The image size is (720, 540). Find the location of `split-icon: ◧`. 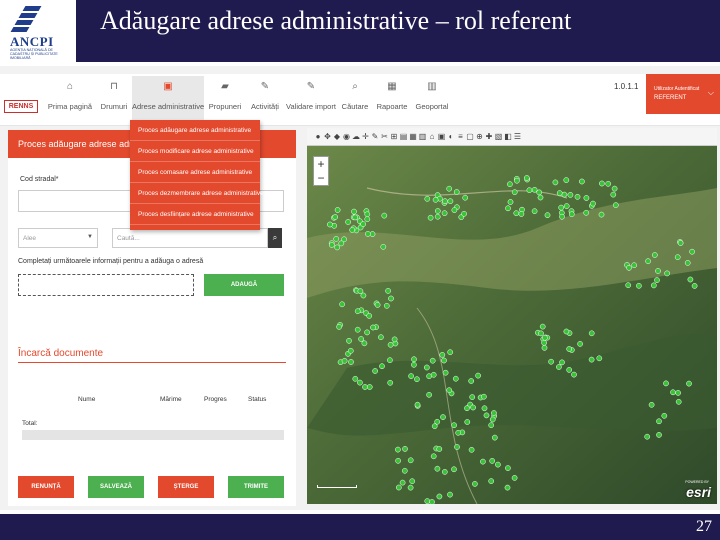

split-icon: ◧ is located at coordinates (508, 136).